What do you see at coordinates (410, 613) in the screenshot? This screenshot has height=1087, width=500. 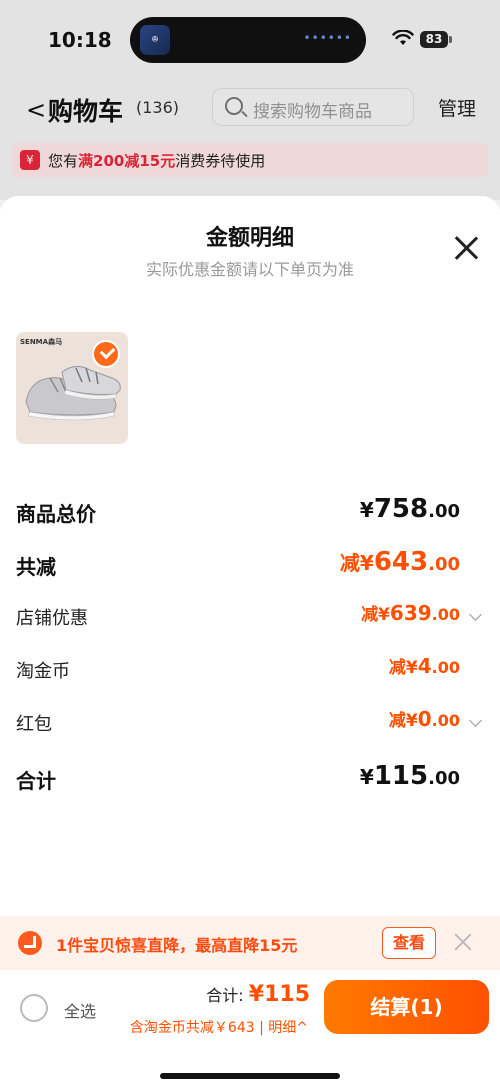 I see `row-value: 减¥639.00` at bounding box center [410, 613].